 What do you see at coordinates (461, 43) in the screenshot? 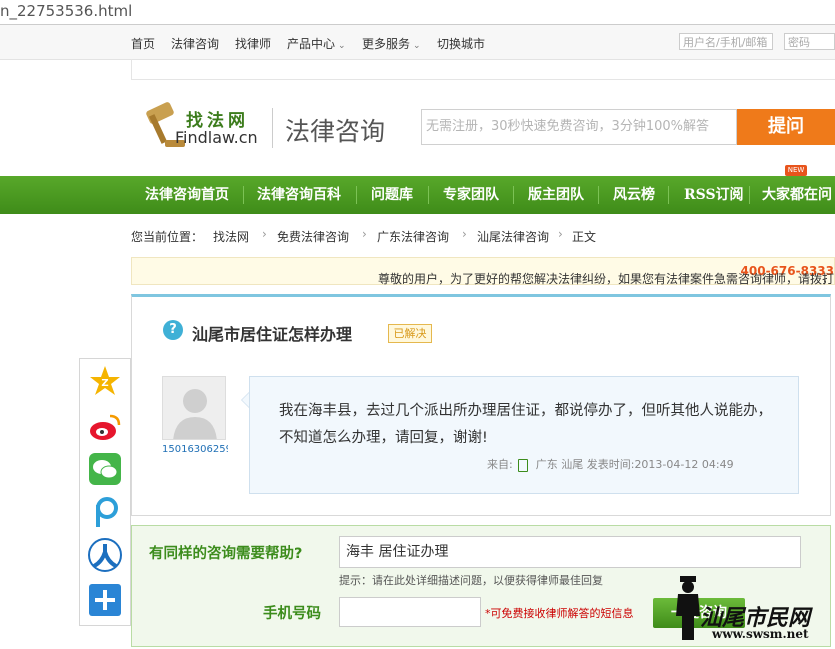
I see `topnav-switch-city: 切换城市` at bounding box center [461, 43].